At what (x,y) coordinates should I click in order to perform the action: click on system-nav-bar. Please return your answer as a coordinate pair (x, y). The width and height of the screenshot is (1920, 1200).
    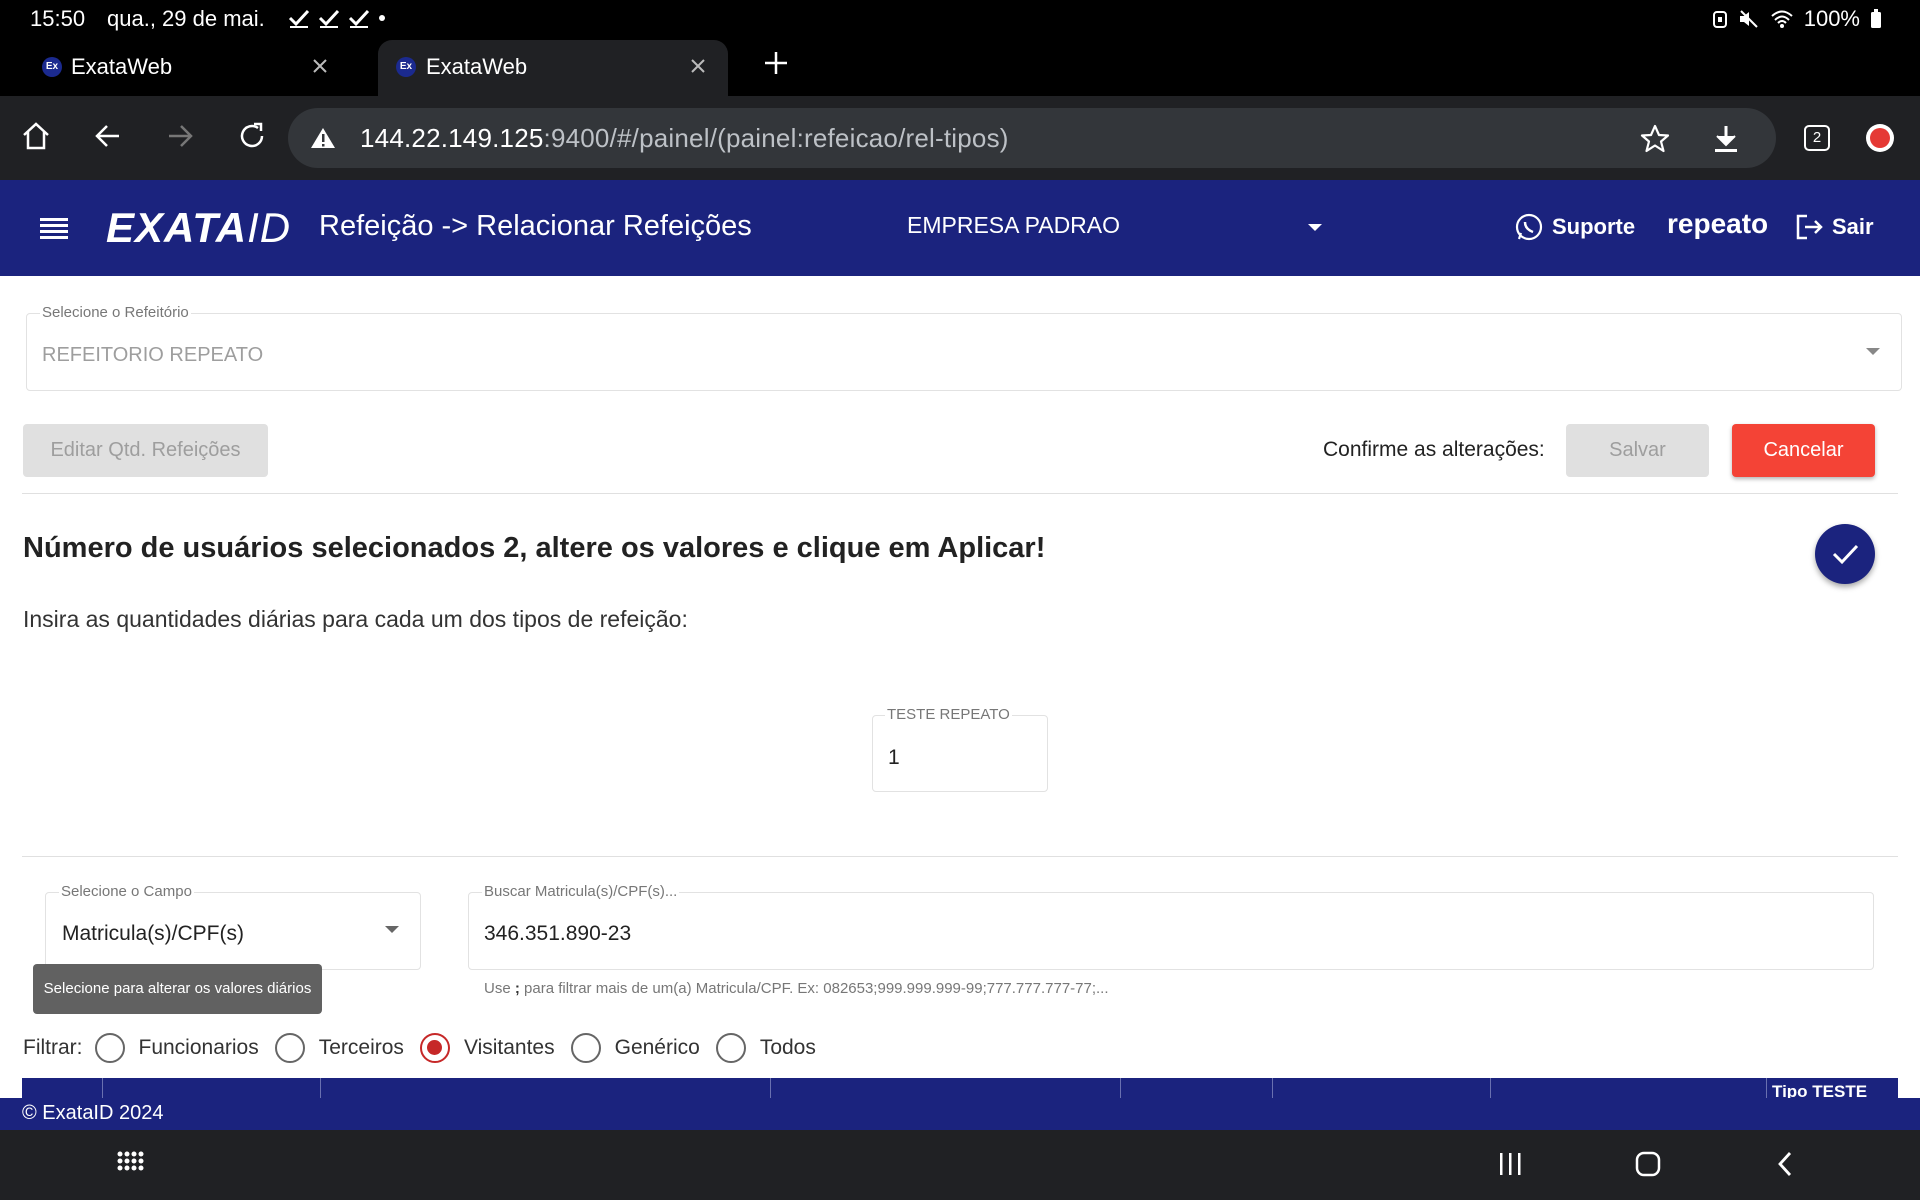
    Looking at the image, I should click on (960, 1165).